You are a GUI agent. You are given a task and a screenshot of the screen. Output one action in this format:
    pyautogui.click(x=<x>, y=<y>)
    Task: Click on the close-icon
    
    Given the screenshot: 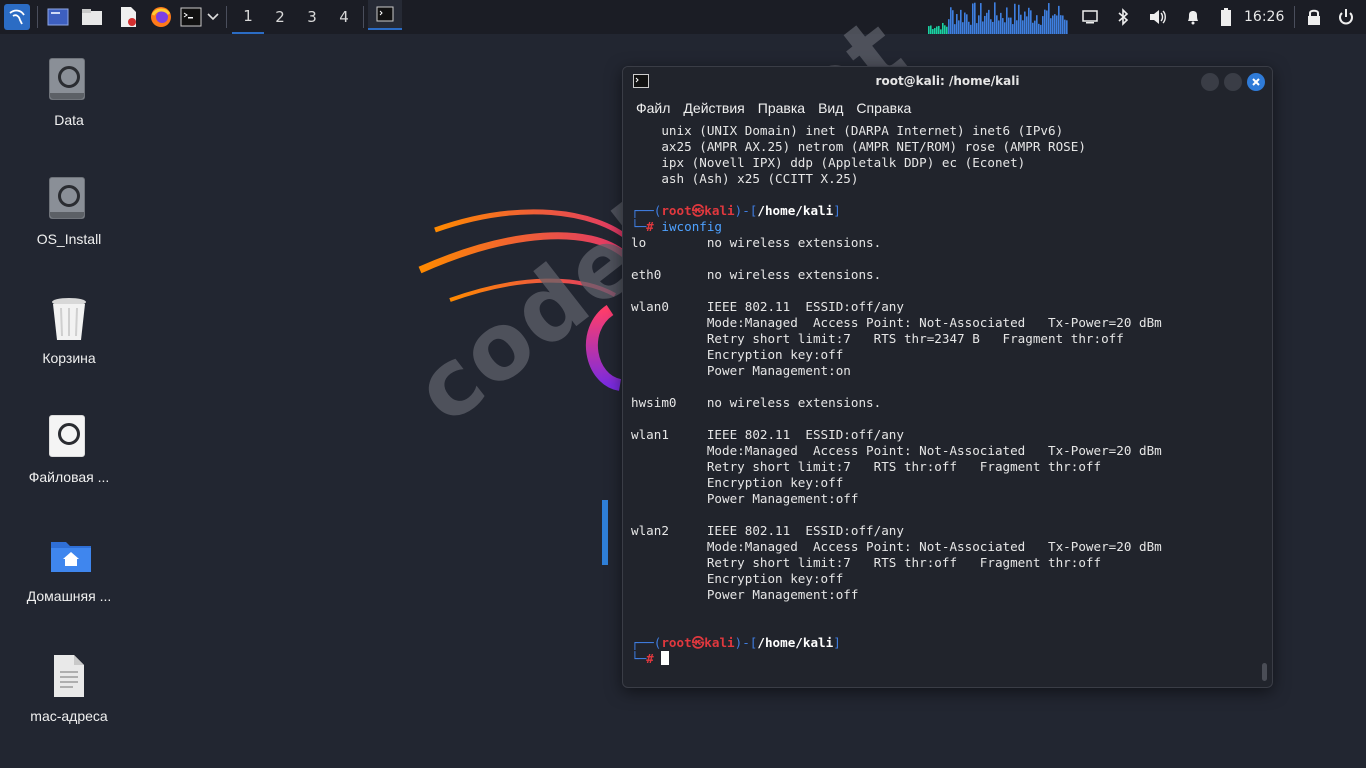 What is the action you would take?
    pyautogui.click(x=1256, y=82)
    